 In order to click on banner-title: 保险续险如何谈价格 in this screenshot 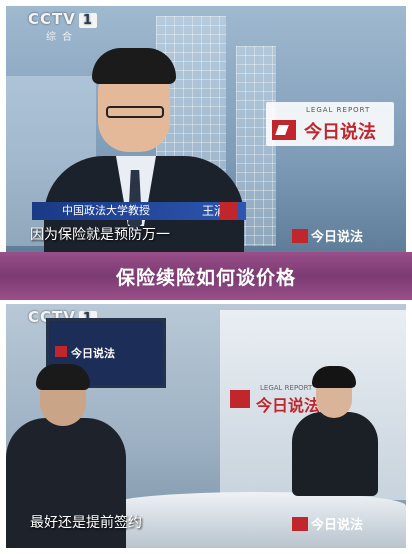, I will do `click(205, 277)`.